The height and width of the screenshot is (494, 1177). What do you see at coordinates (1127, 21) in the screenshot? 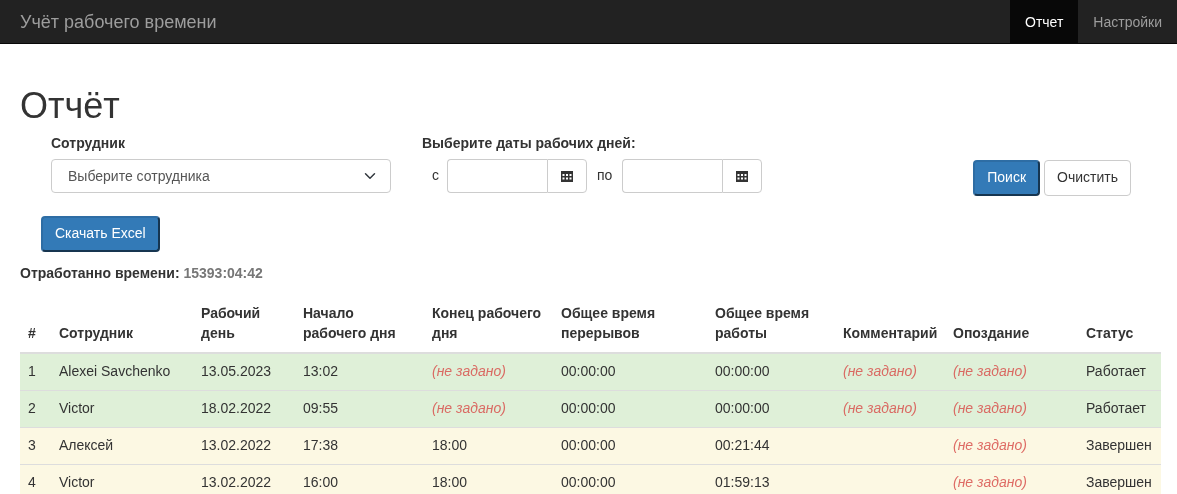
I see `nav-link: Настройки` at bounding box center [1127, 21].